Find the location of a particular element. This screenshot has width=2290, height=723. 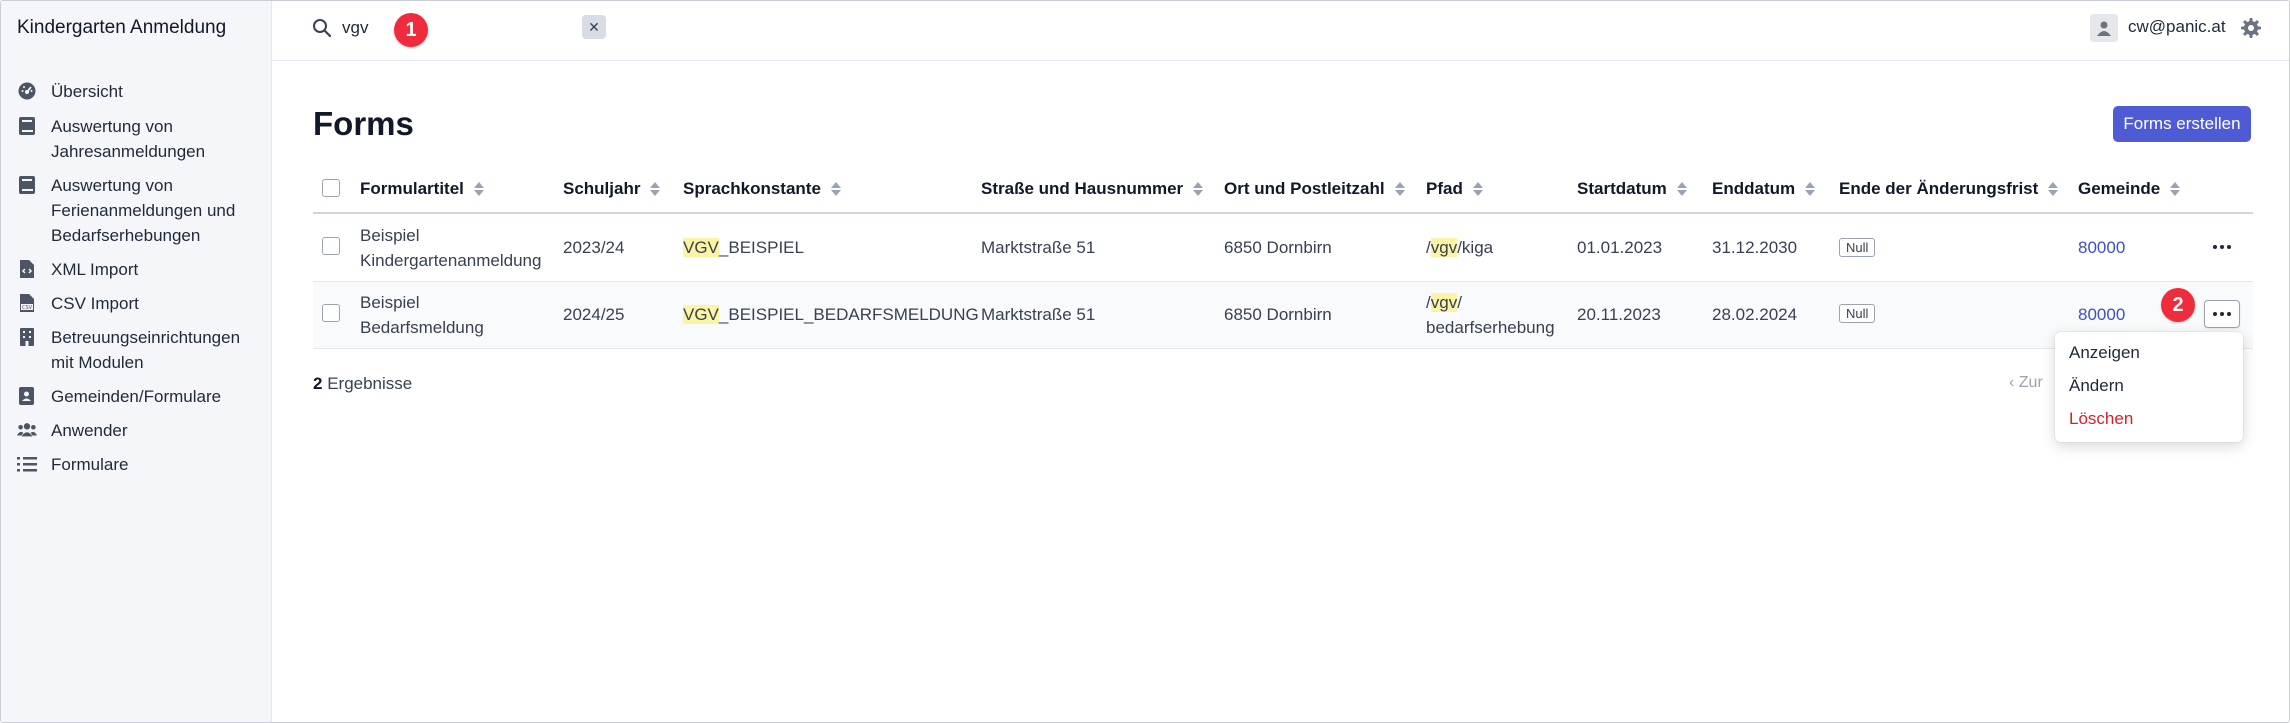

column-header-pfad: Pfad is located at coordinates (1454, 189).